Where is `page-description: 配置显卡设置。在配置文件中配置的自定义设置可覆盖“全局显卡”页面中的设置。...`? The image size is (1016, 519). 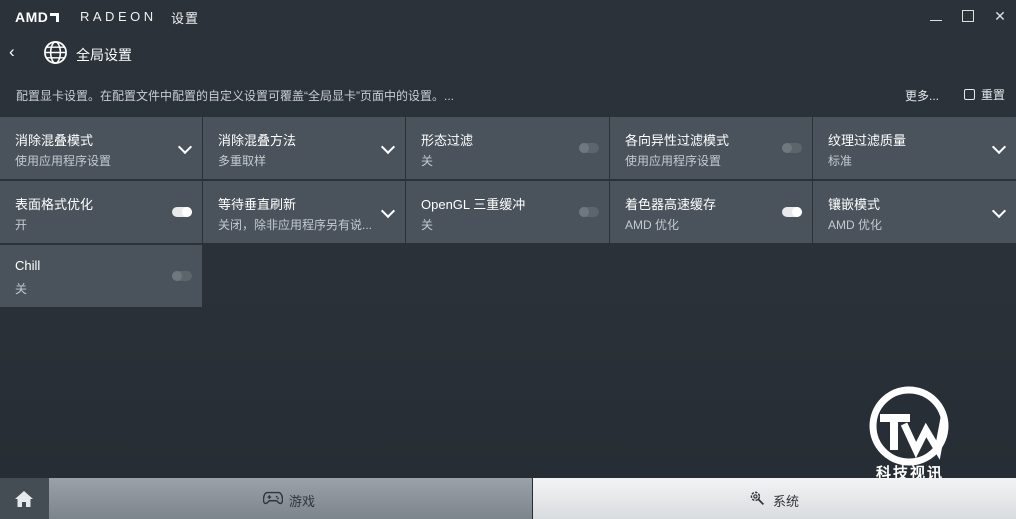
page-description: 配置显卡设置。在配置文件中配置的自定义设置可覆盖“全局显卡”页面中的设置。... is located at coordinates (235, 96).